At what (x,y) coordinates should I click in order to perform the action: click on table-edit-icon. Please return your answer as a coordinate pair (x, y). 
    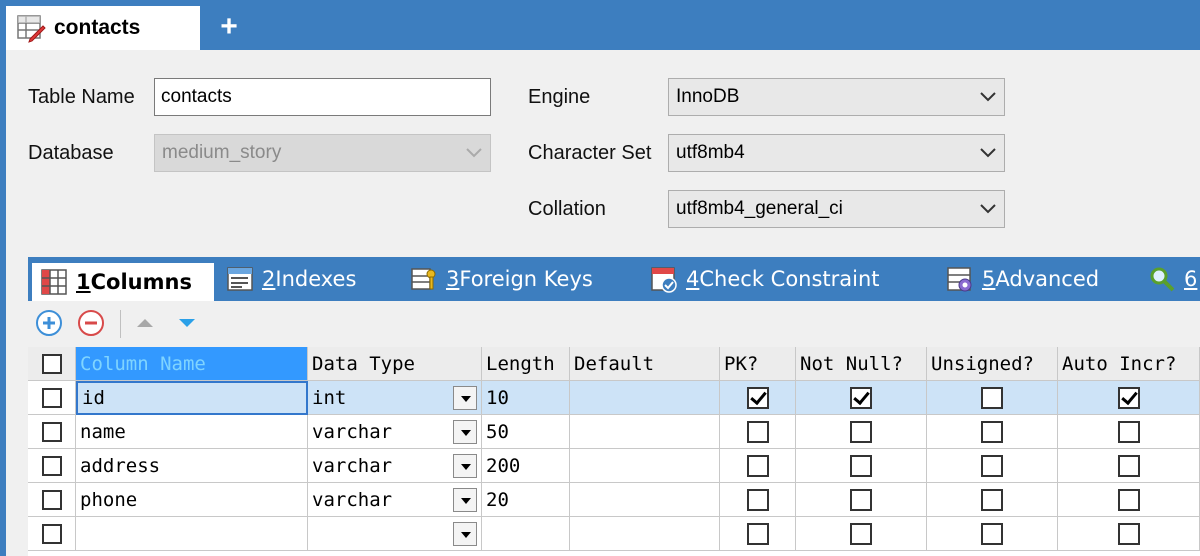
    Looking at the image, I should click on (31, 29).